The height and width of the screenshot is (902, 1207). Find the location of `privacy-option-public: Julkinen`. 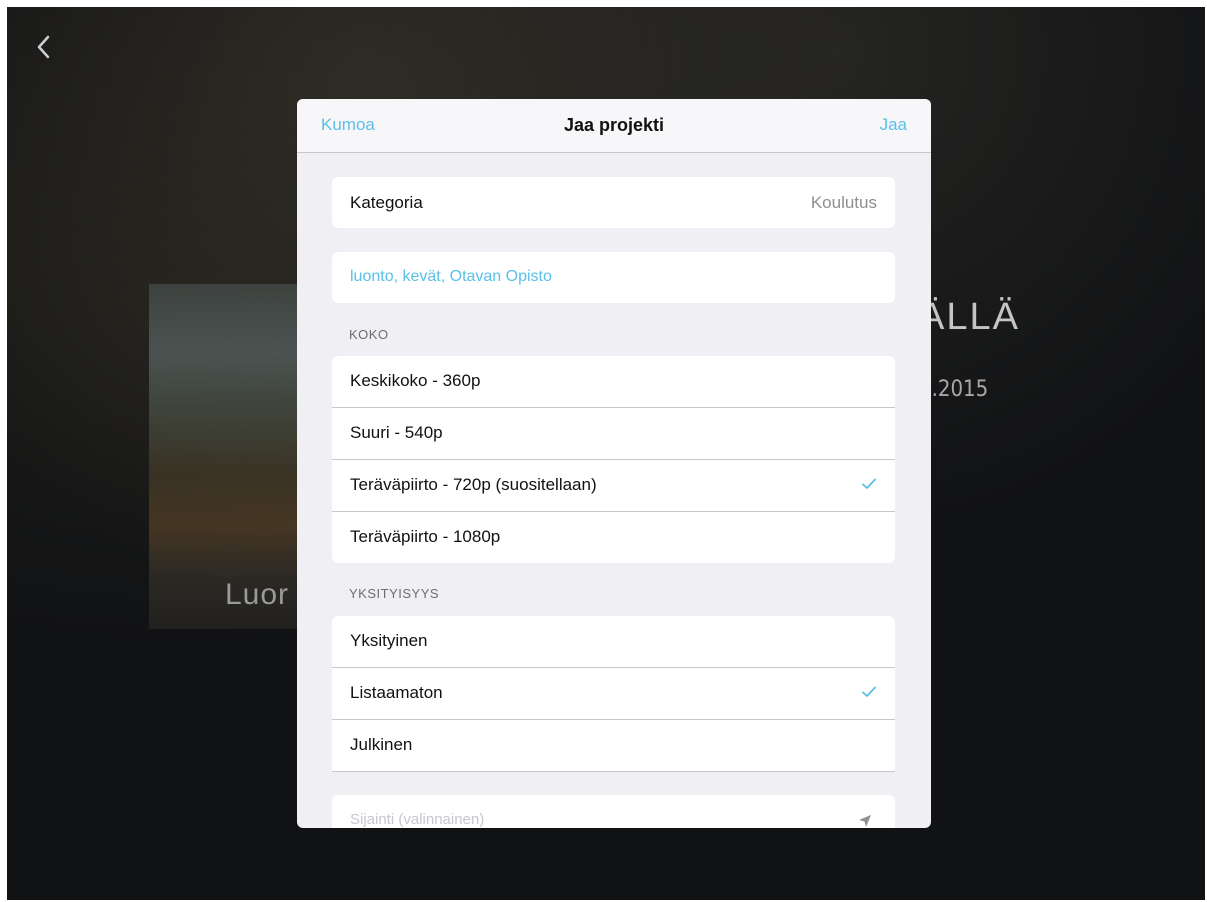

privacy-option-public: Julkinen is located at coordinates (613, 746).